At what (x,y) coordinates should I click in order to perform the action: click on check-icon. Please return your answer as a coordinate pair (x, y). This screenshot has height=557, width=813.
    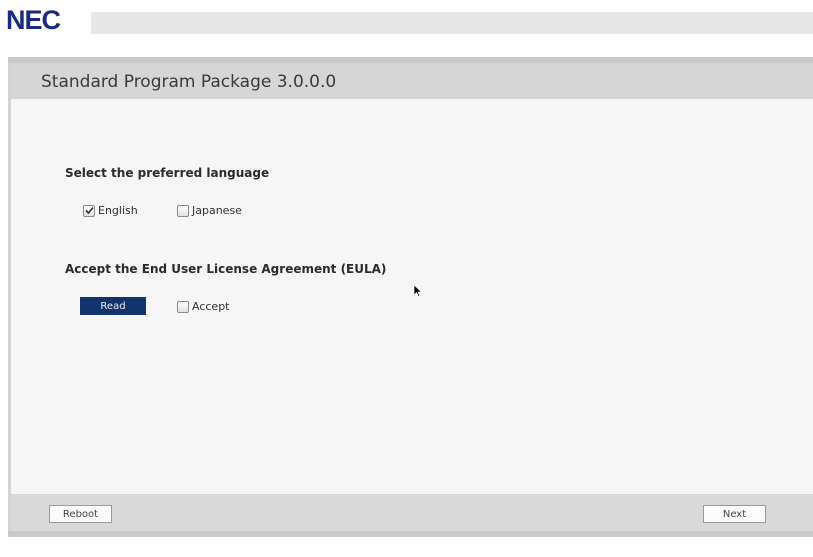
    Looking at the image, I should click on (89, 210).